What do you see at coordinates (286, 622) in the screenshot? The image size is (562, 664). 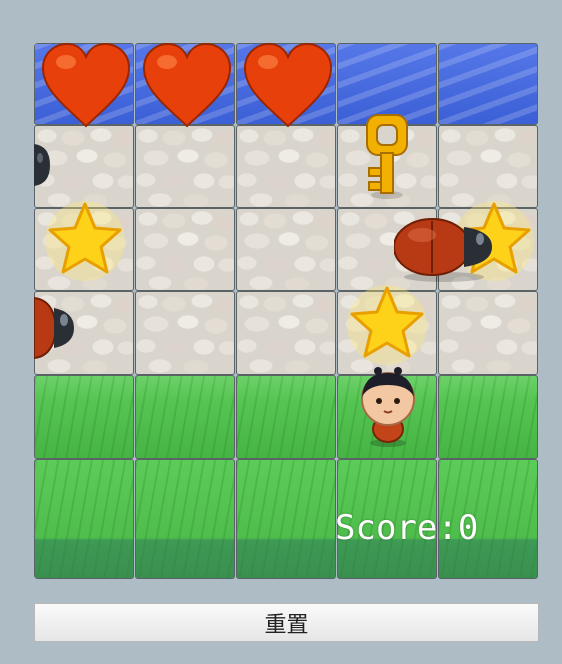 I see `reset-button: 重置` at bounding box center [286, 622].